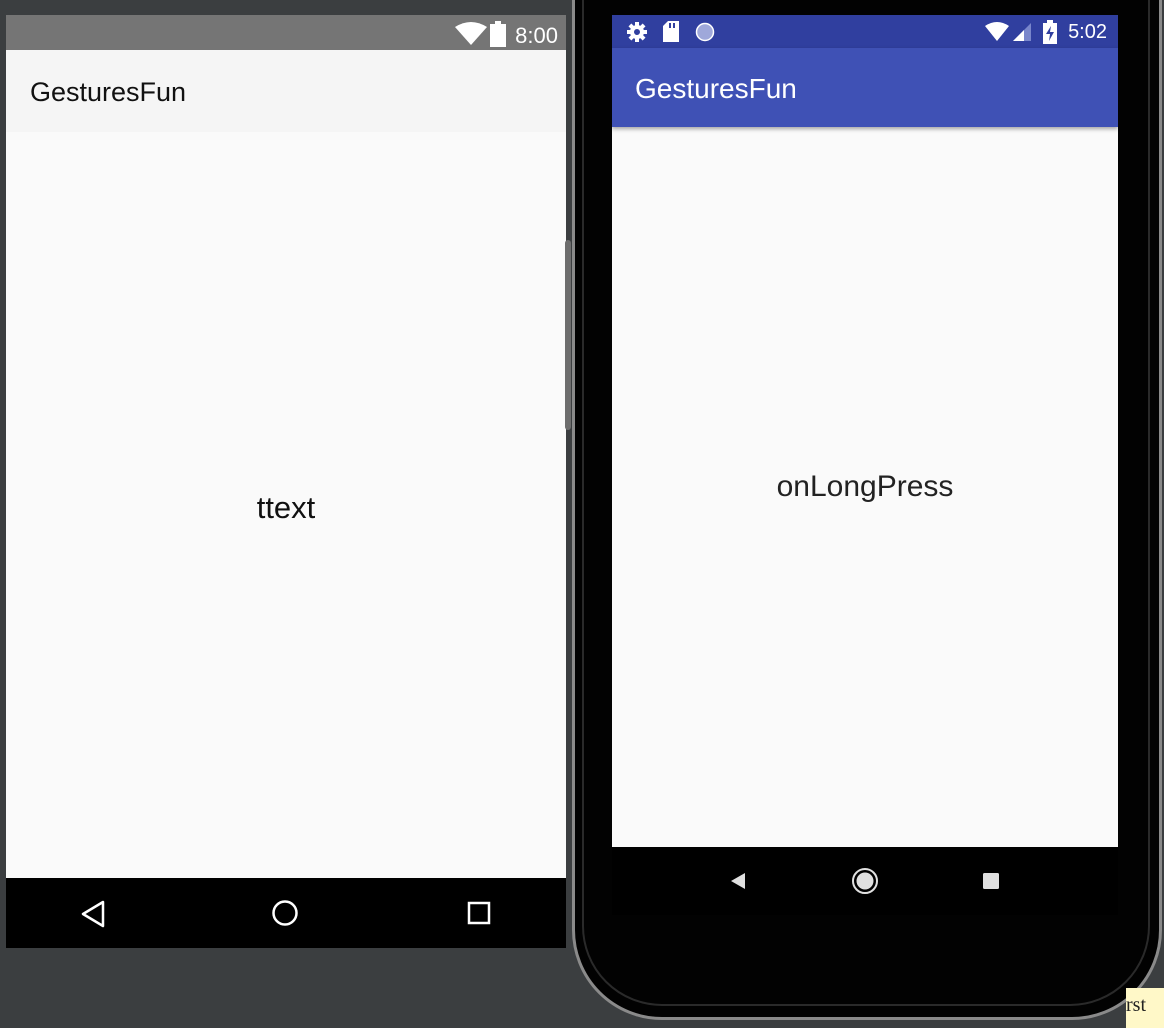 This screenshot has width=1164, height=1028. What do you see at coordinates (865, 31) in the screenshot?
I see `status-bar: 5:02` at bounding box center [865, 31].